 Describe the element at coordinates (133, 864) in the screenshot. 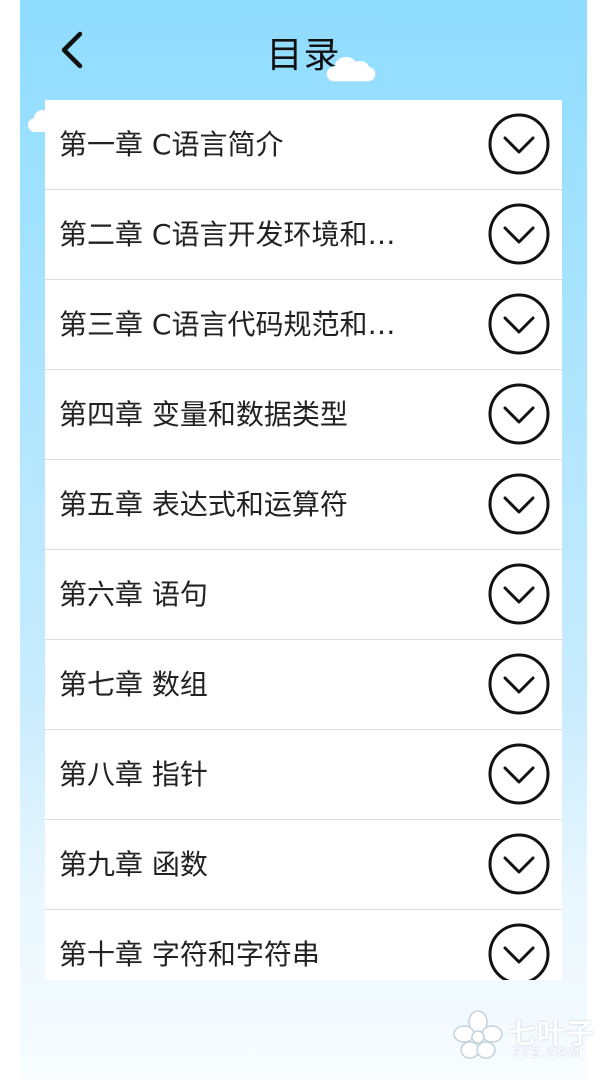

I see `chapter-label: 第九章 函数` at that location.